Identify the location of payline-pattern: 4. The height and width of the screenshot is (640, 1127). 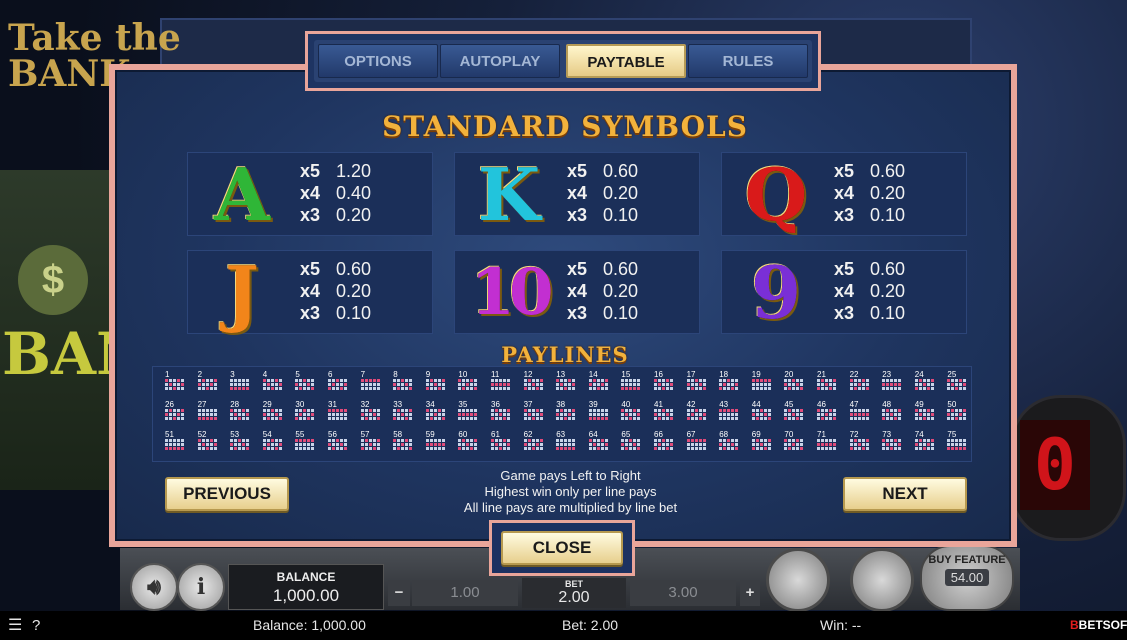
(273, 383).